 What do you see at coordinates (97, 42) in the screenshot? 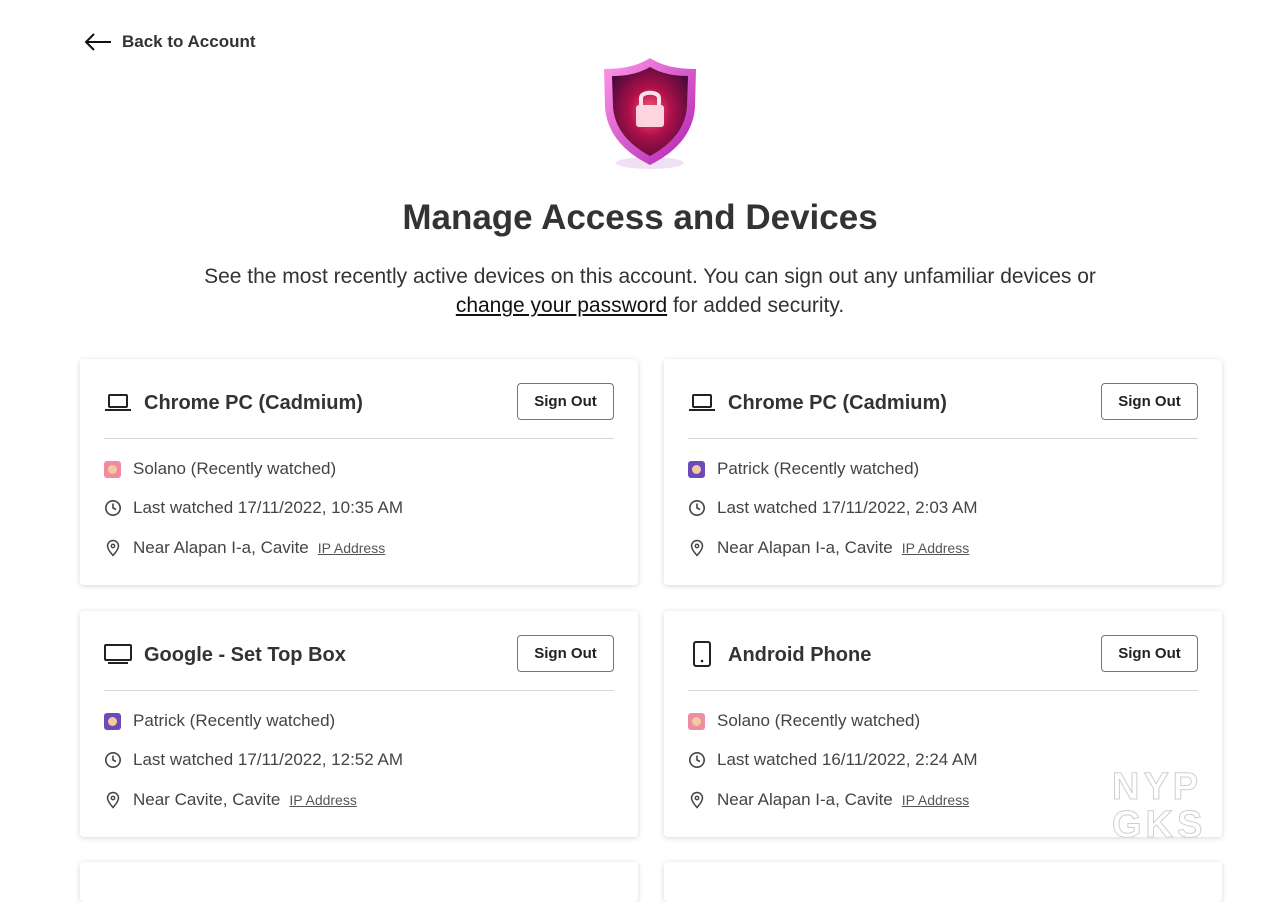
I see `arrow-left-icon` at bounding box center [97, 42].